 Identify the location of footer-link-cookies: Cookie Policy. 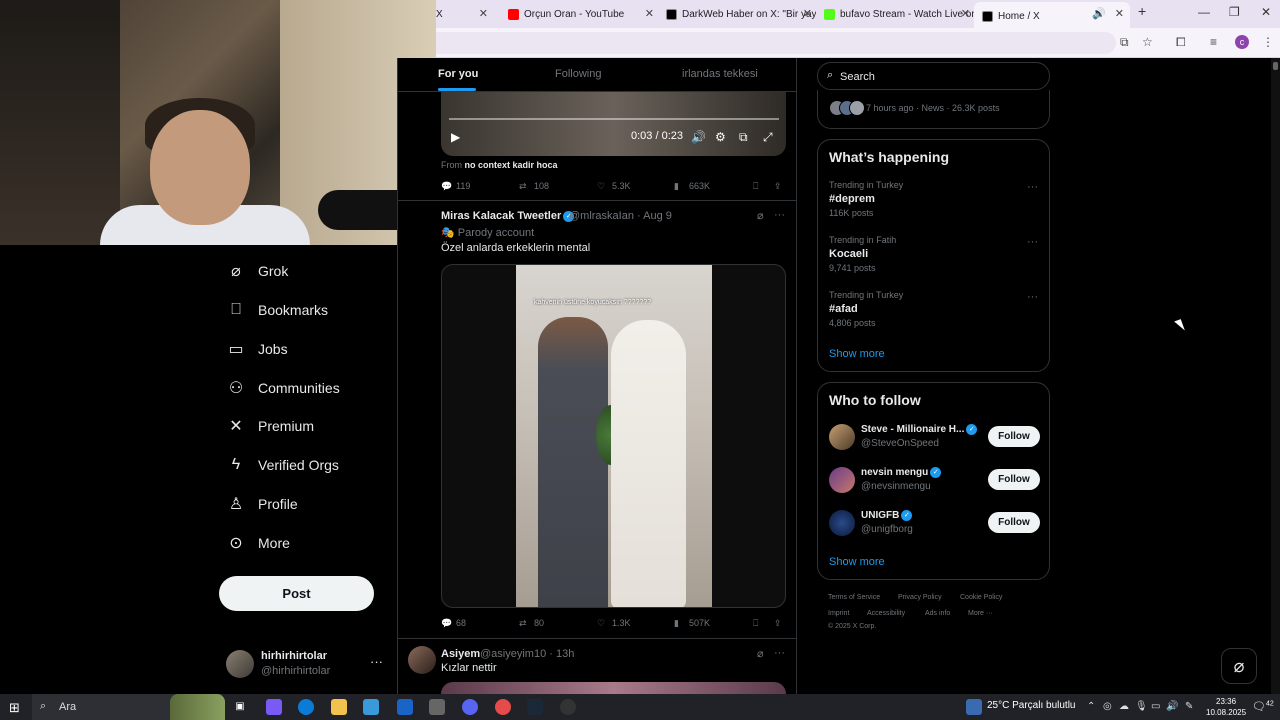
(981, 597).